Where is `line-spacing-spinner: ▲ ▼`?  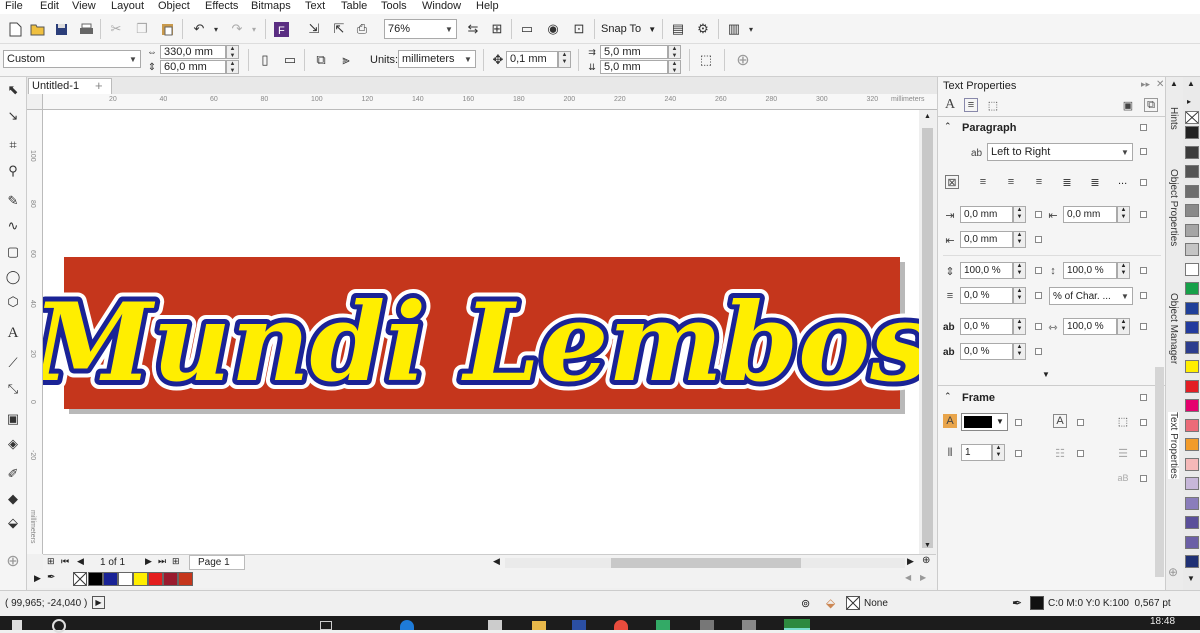 line-spacing-spinner: ▲ ▼ is located at coordinates (1019, 270).